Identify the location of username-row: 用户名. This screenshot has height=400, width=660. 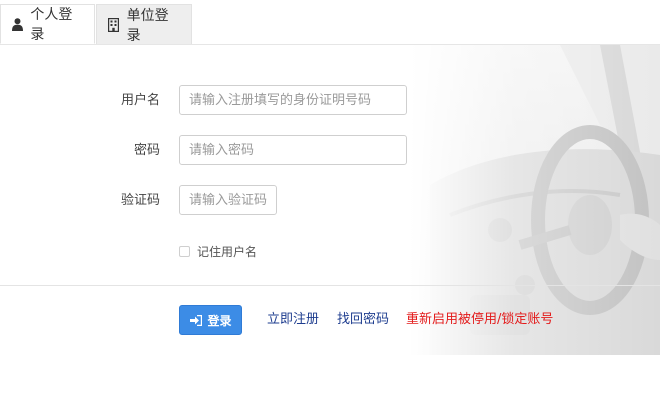
(330, 101).